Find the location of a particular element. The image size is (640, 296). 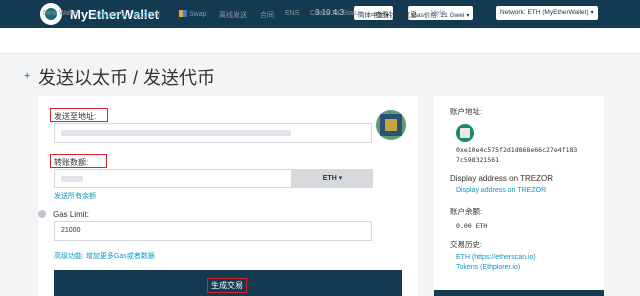

nav-view-wallet: 查看钱包信息 is located at coordinates (396, 15).